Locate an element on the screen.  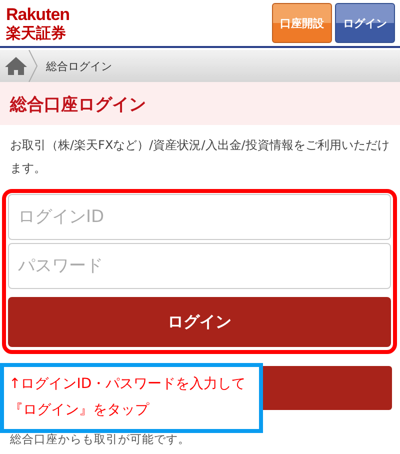
login-id-field: ログインID is located at coordinates (199, 217).